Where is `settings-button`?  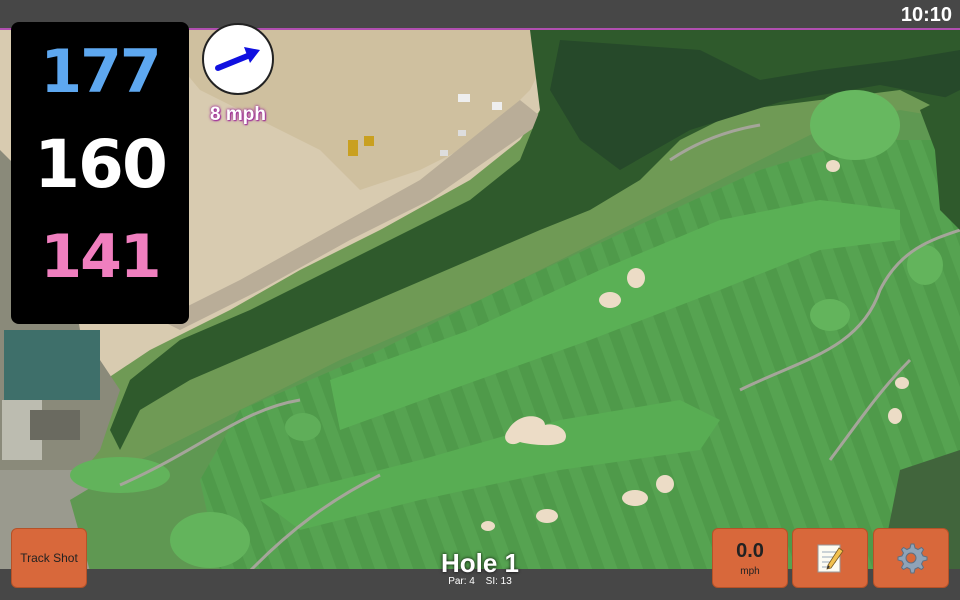 settings-button is located at coordinates (911, 558).